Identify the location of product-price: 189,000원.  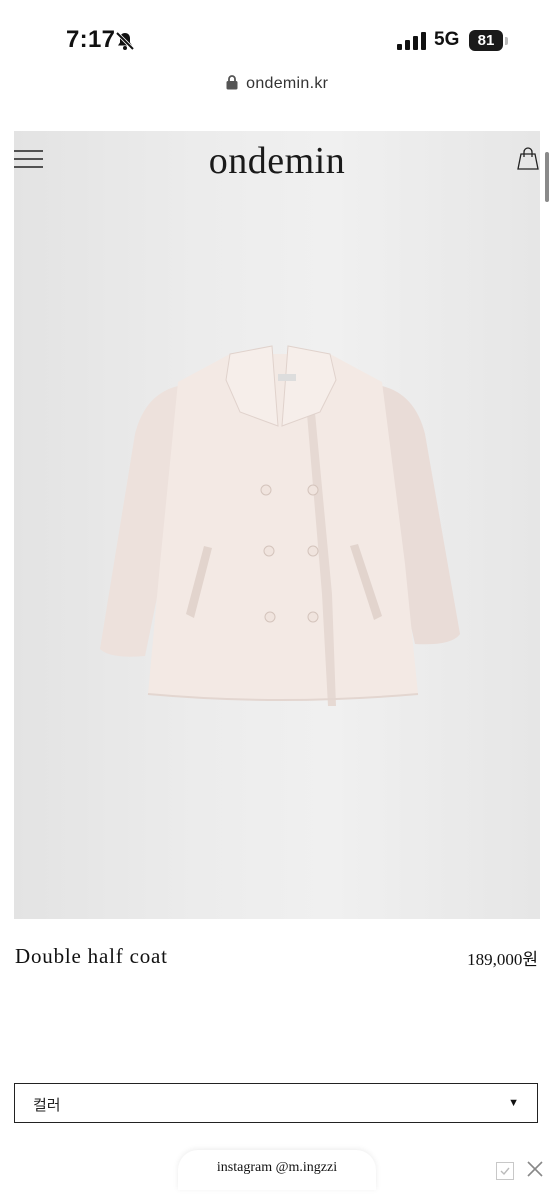
(502, 959).